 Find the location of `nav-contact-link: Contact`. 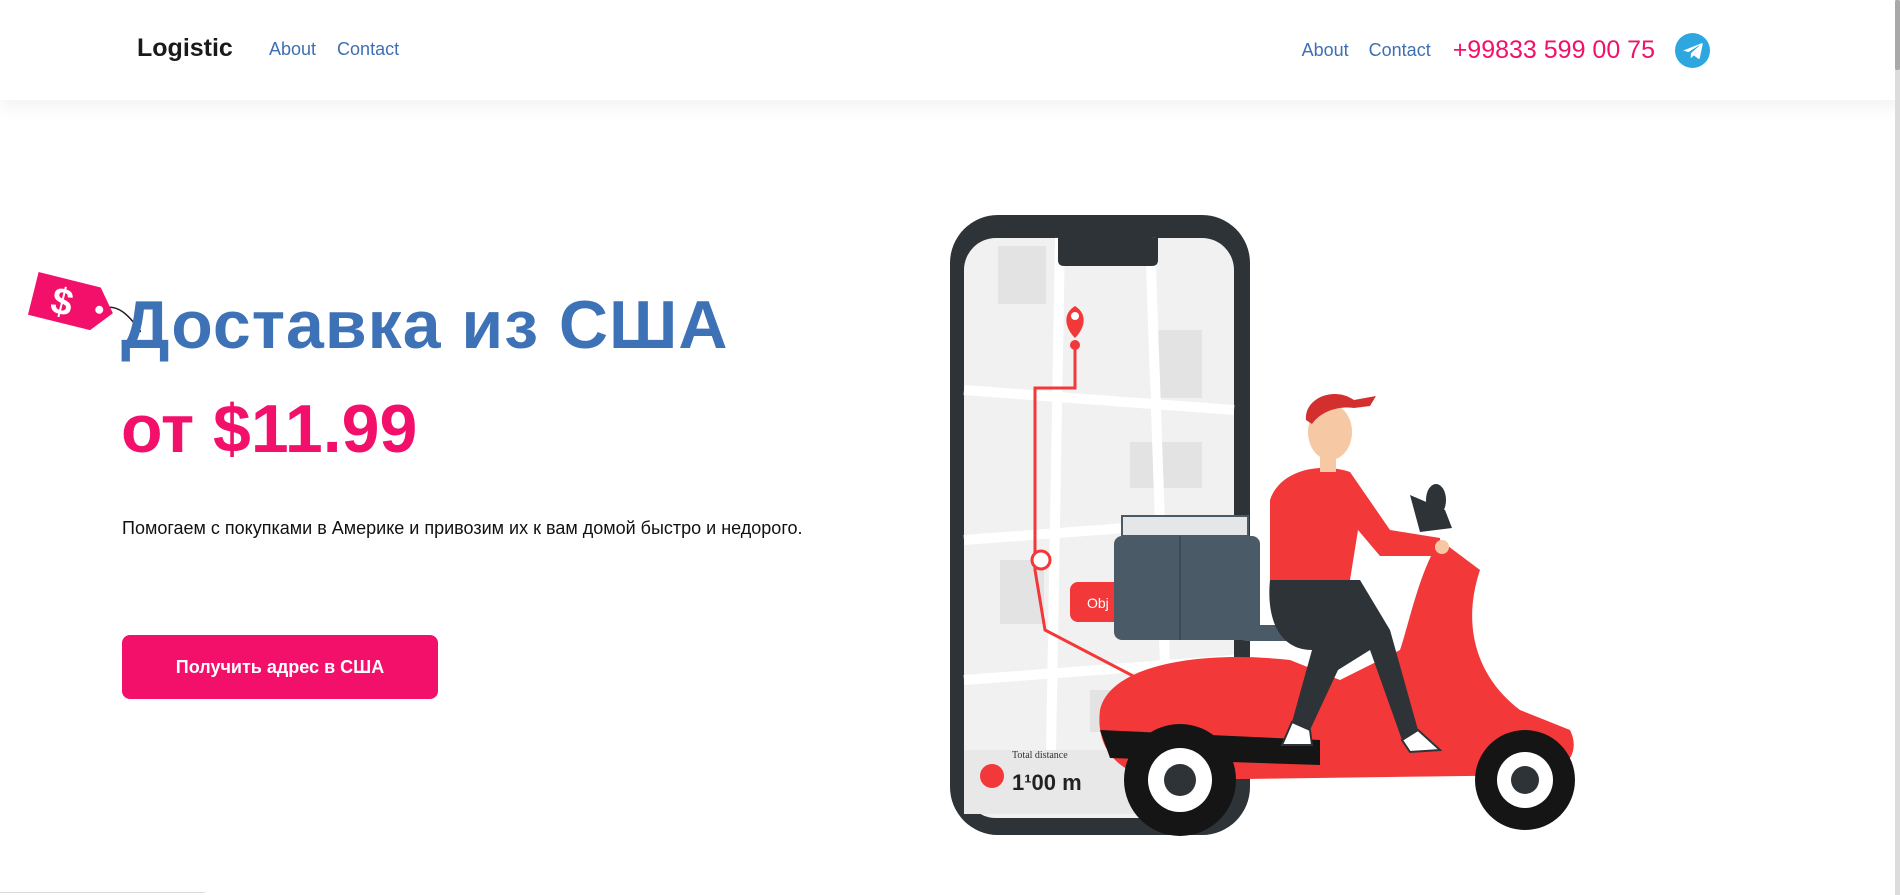

nav-contact-link: Contact is located at coordinates (368, 49).